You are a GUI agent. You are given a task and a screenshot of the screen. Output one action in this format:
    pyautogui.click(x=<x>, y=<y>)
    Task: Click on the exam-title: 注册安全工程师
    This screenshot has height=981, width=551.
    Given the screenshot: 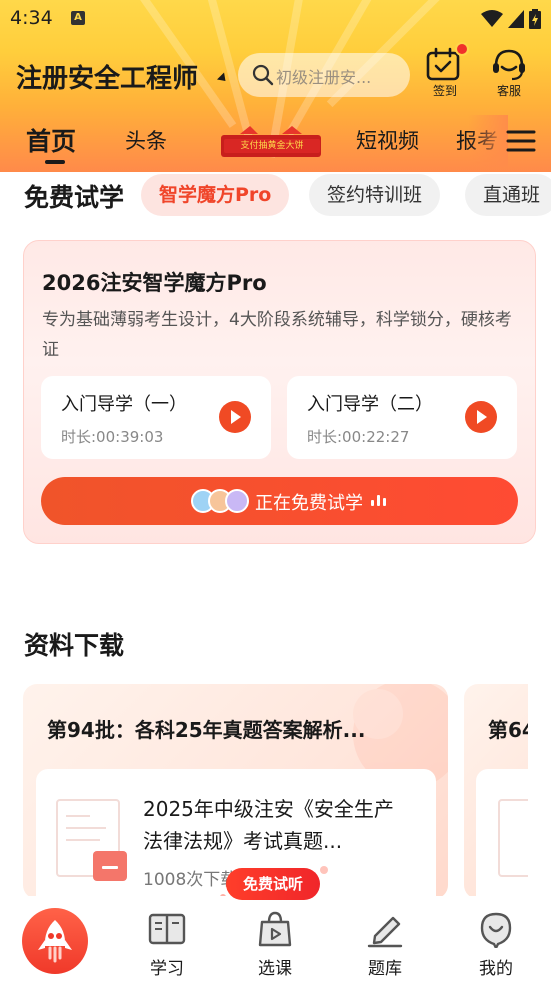 What is the action you would take?
    pyautogui.click(x=107, y=76)
    